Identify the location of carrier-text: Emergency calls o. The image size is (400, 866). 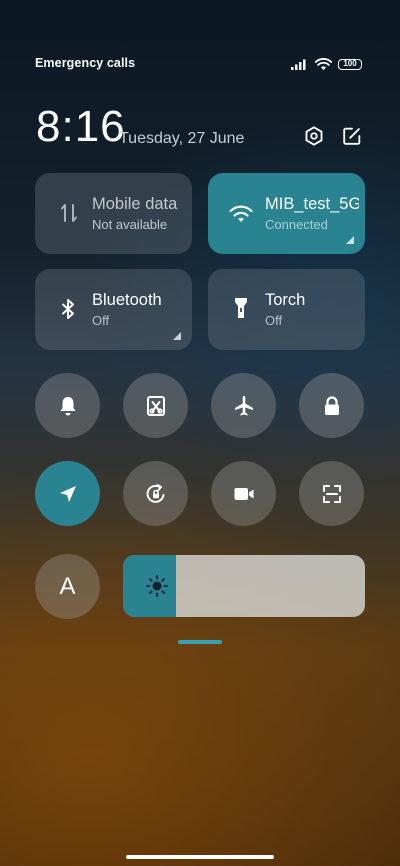
(85, 63).